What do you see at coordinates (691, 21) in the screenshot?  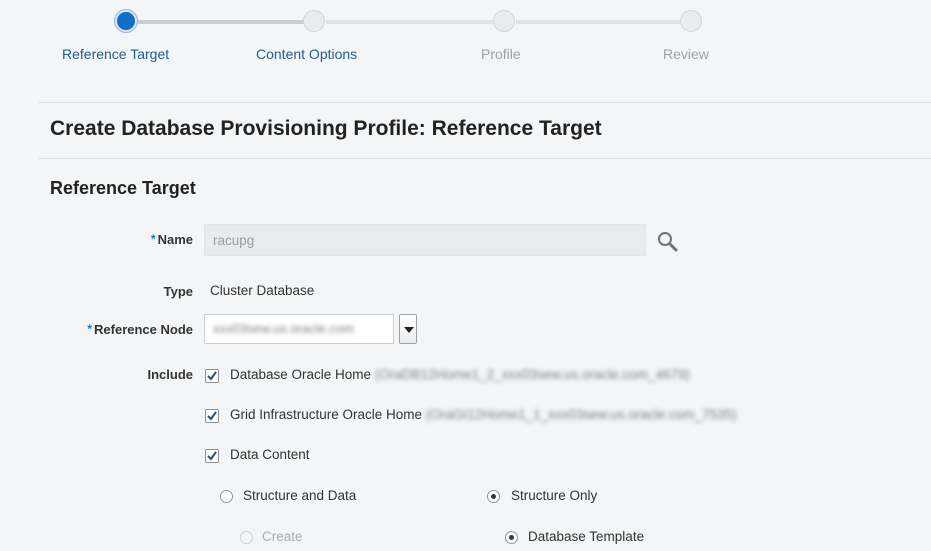 I see `train-stop-review` at bounding box center [691, 21].